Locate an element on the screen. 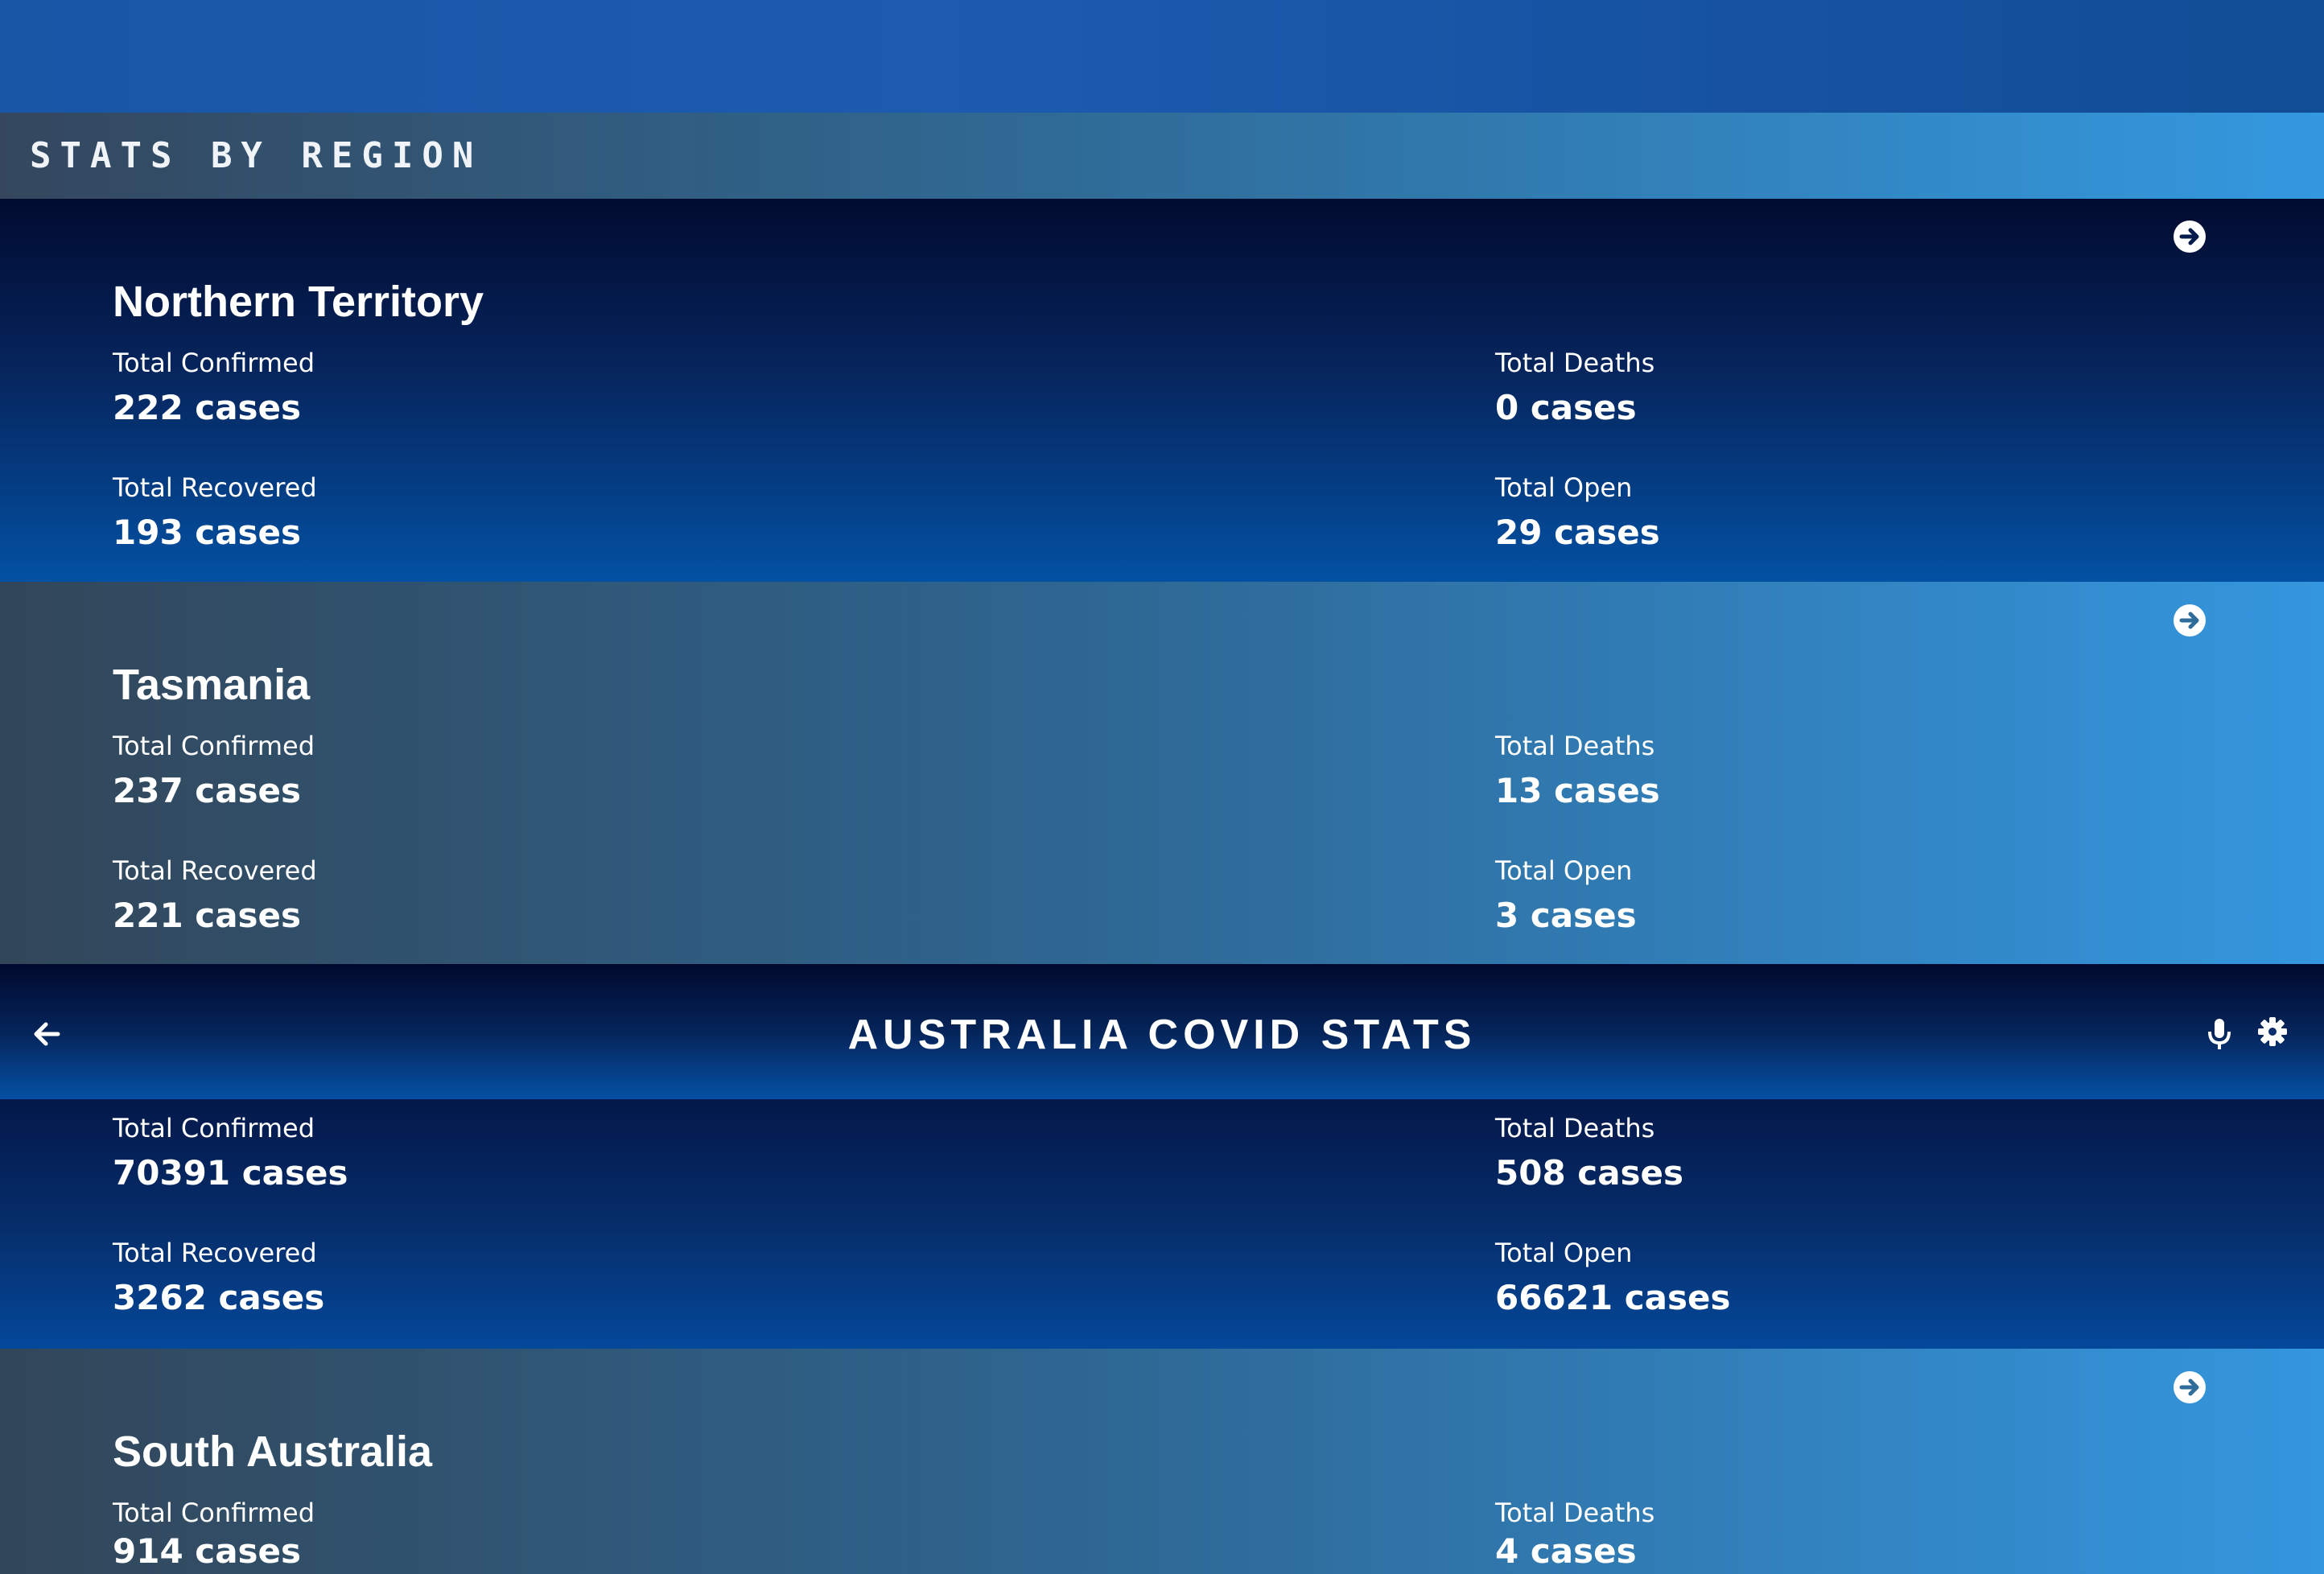 This screenshot has height=1574, width=2324. settings-button is located at coordinates (2272, 1032).